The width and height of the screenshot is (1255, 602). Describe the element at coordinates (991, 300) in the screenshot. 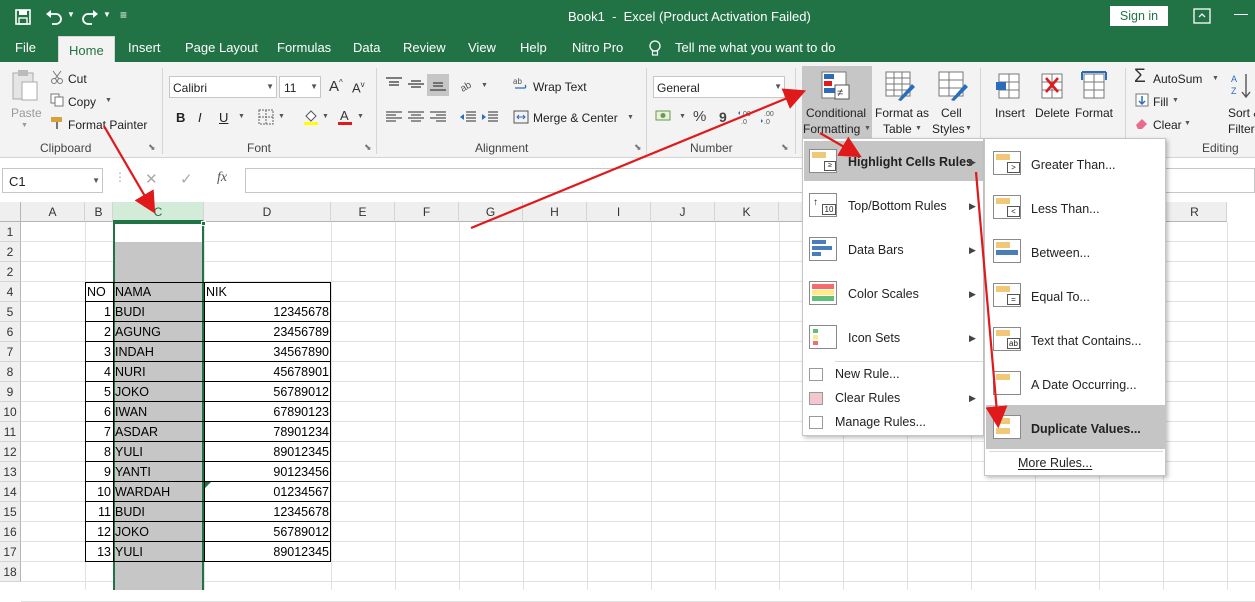

I see `arrow-to-duplicate-values` at that location.